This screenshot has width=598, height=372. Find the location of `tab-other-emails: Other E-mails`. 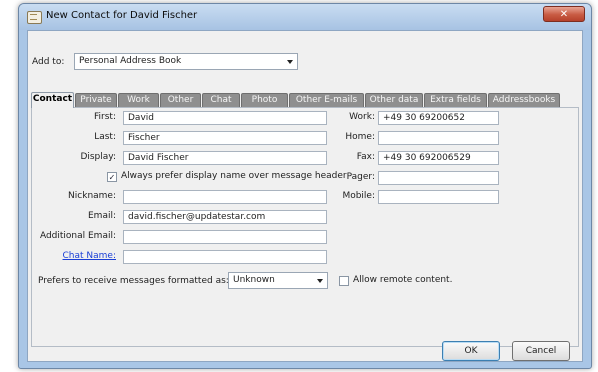

tab-other-emails: Other E-mails is located at coordinates (326, 100).